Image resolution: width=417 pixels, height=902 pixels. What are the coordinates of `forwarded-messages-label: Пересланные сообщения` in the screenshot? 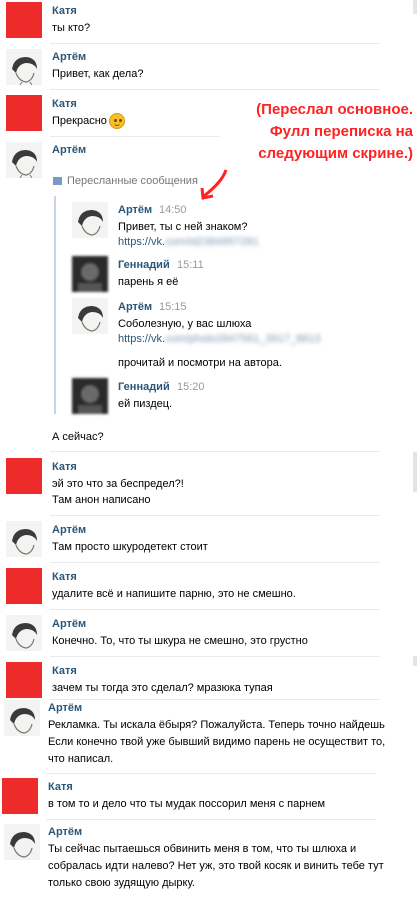 It's located at (132, 181).